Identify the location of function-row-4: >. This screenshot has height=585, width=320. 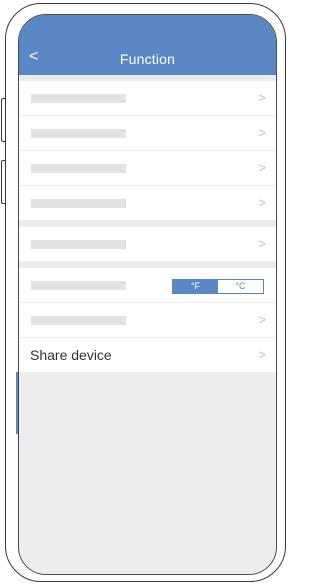
(147, 203).